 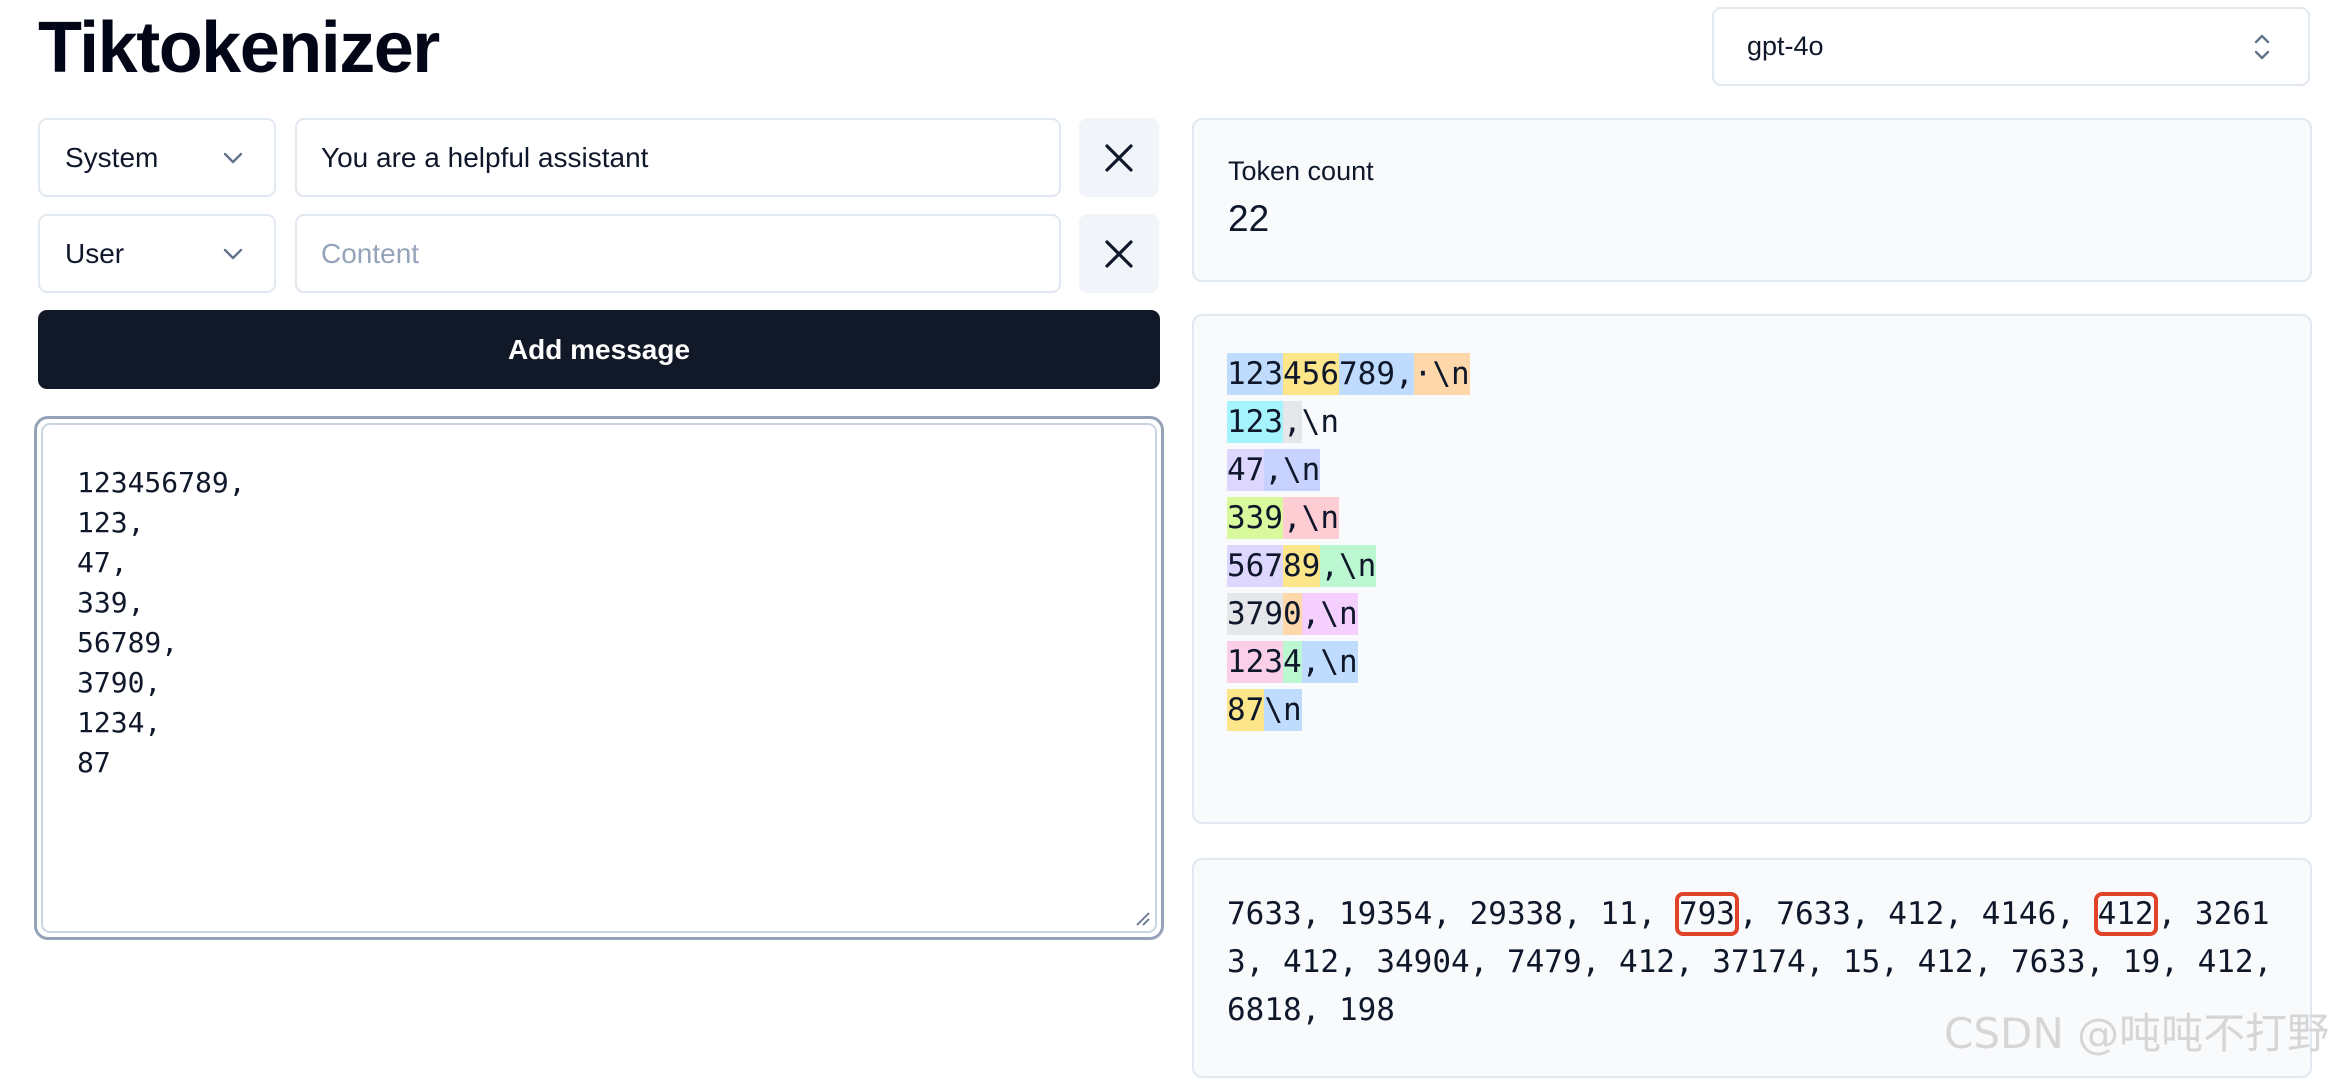 What do you see at coordinates (1544, 962) in the screenshot?
I see `token-id: 7479` at bounding box center [1544, 962].